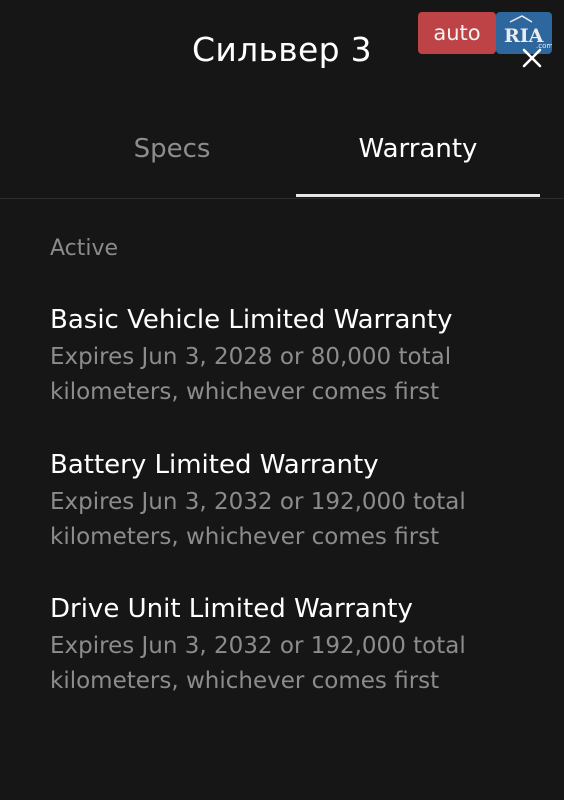 The image size is (564, 800). What do you see at coordinates (251, 357) in the screenshot?
I see `warranty-expiry-line: Expires Jun 3, 2028 or 80,000 total` at bounding box center [251, 357].